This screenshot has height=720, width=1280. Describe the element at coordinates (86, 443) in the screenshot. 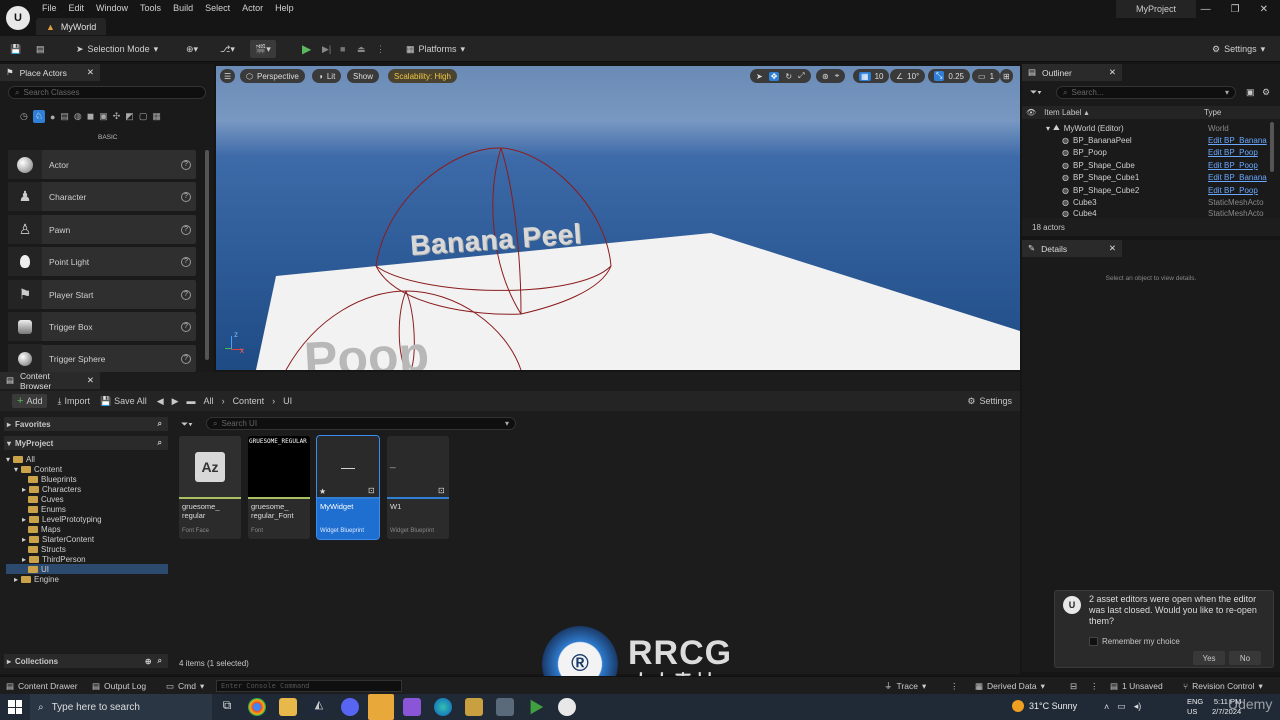

I see `project-header: ▾ MyProject ⌕` at that location.